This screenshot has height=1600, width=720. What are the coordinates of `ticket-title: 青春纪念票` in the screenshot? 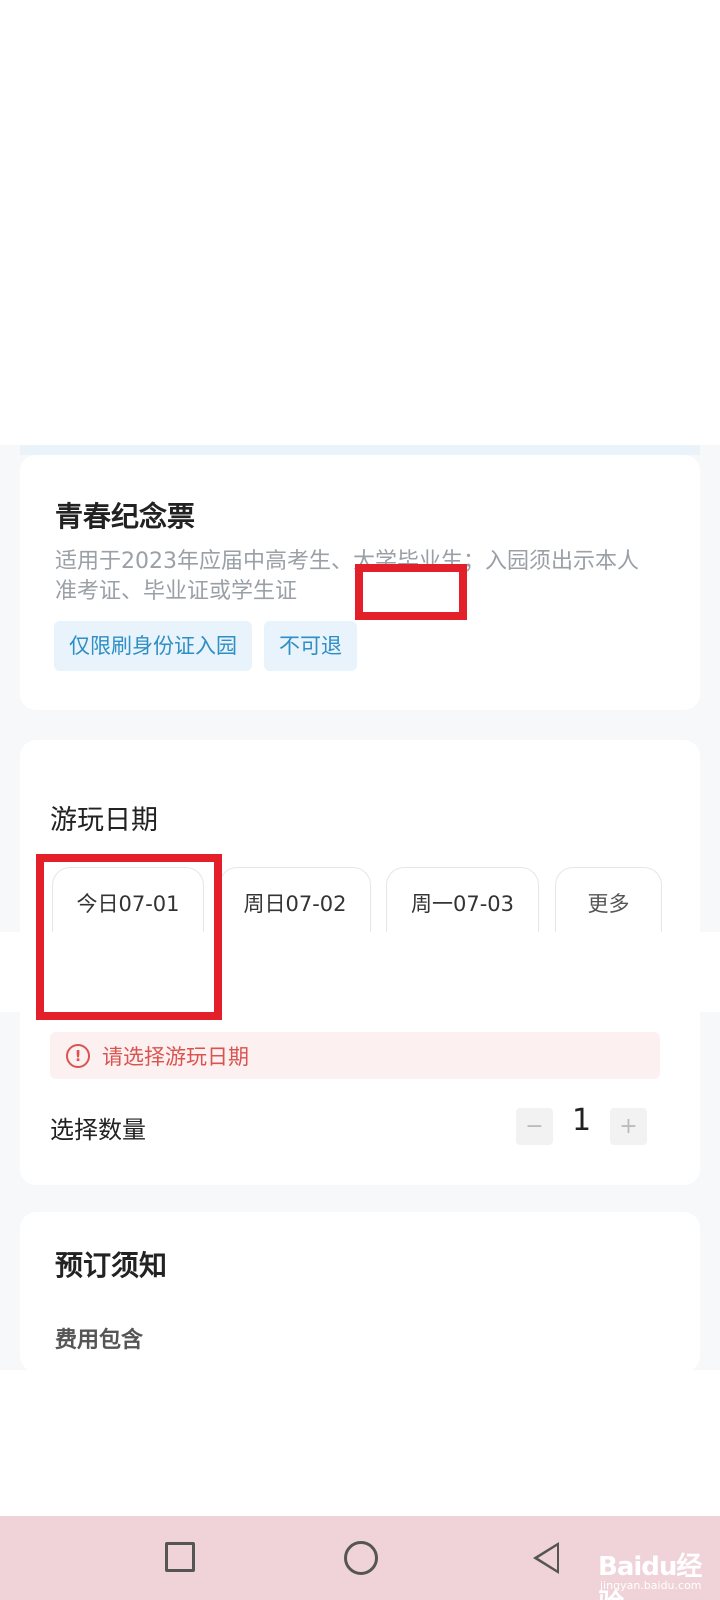 It's located at (125, 516).